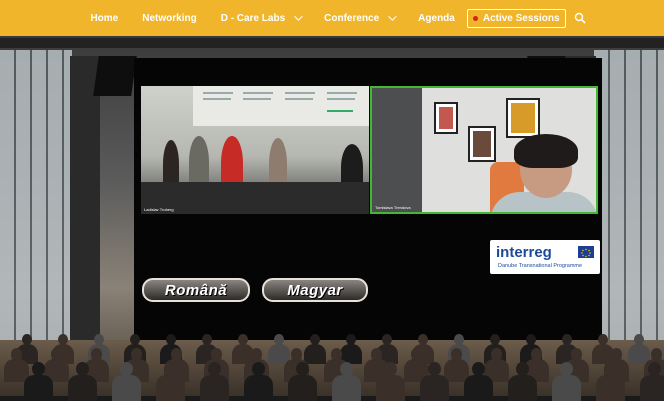  What do you see at coordinates (524, 252) in the screenshot?
I see `logo-wordmark: interreg` at bounding box center [524, 252].